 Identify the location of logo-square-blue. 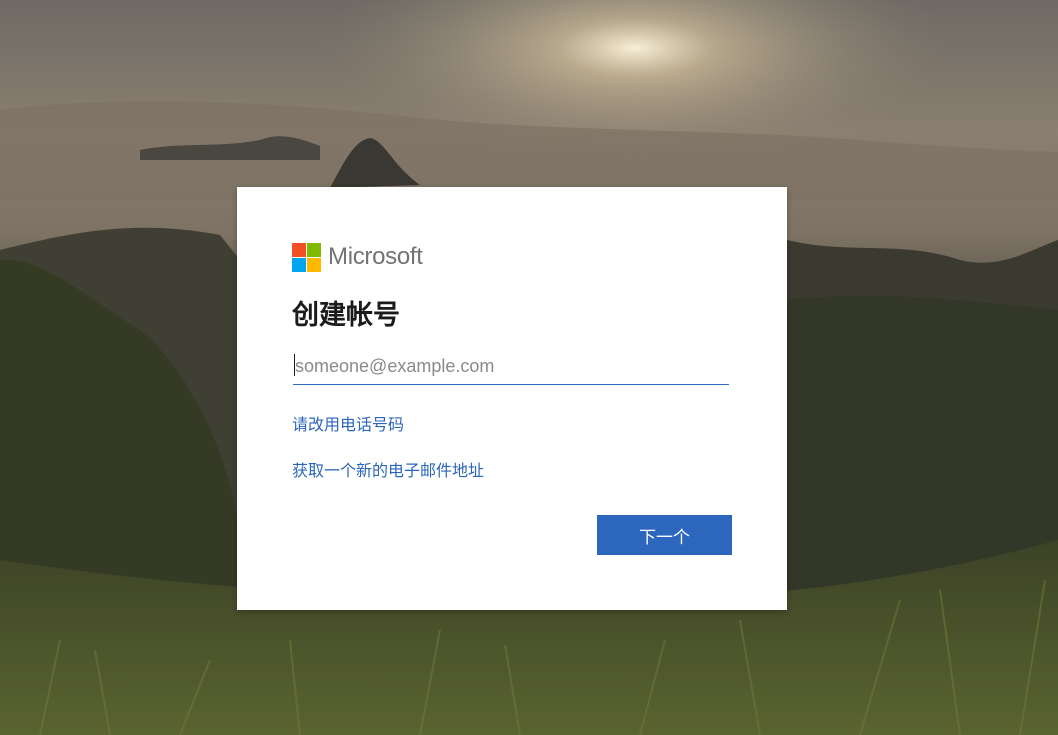
(299, 264).